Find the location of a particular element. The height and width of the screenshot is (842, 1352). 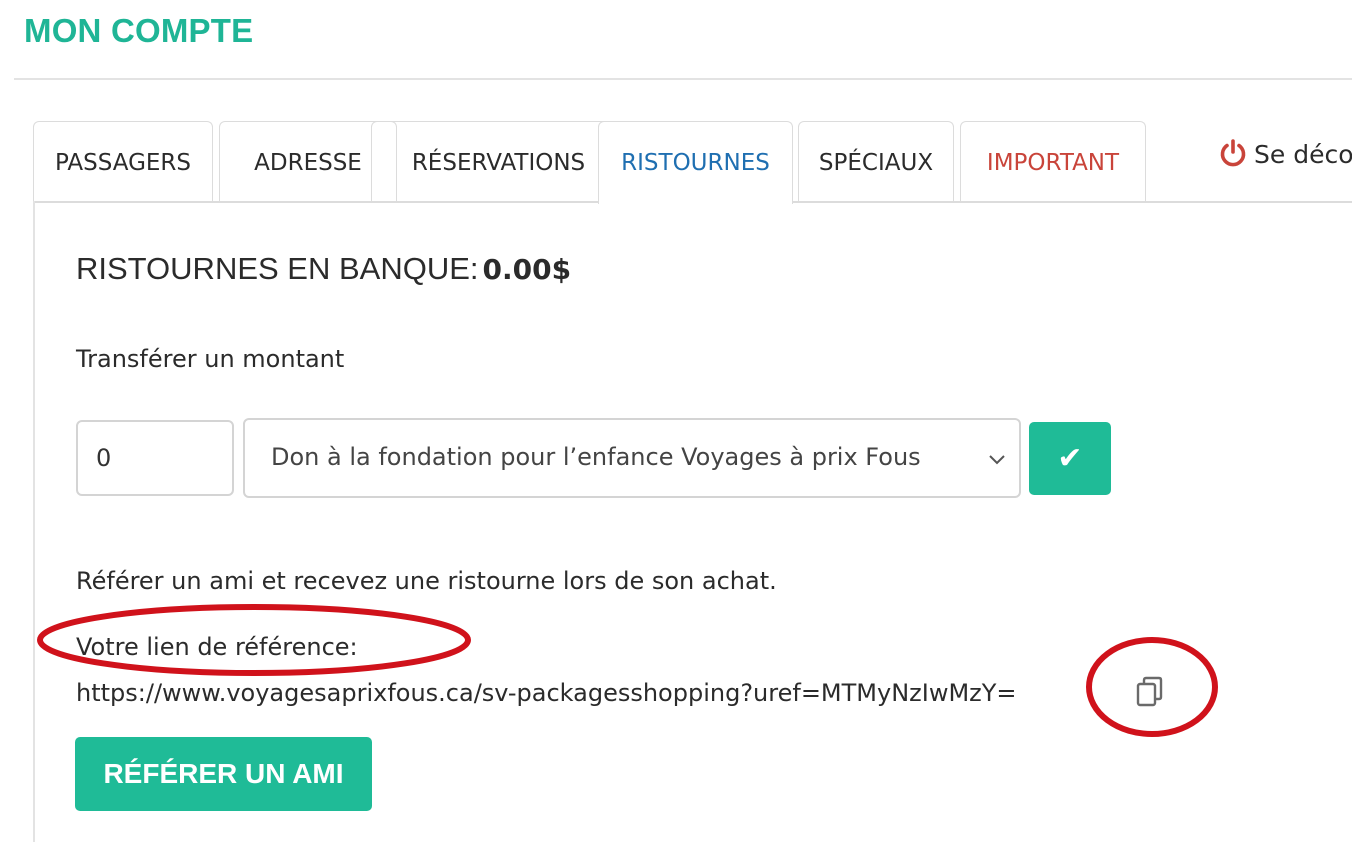

bank-amount: 0.00$ is located at coordinates (527, 269).